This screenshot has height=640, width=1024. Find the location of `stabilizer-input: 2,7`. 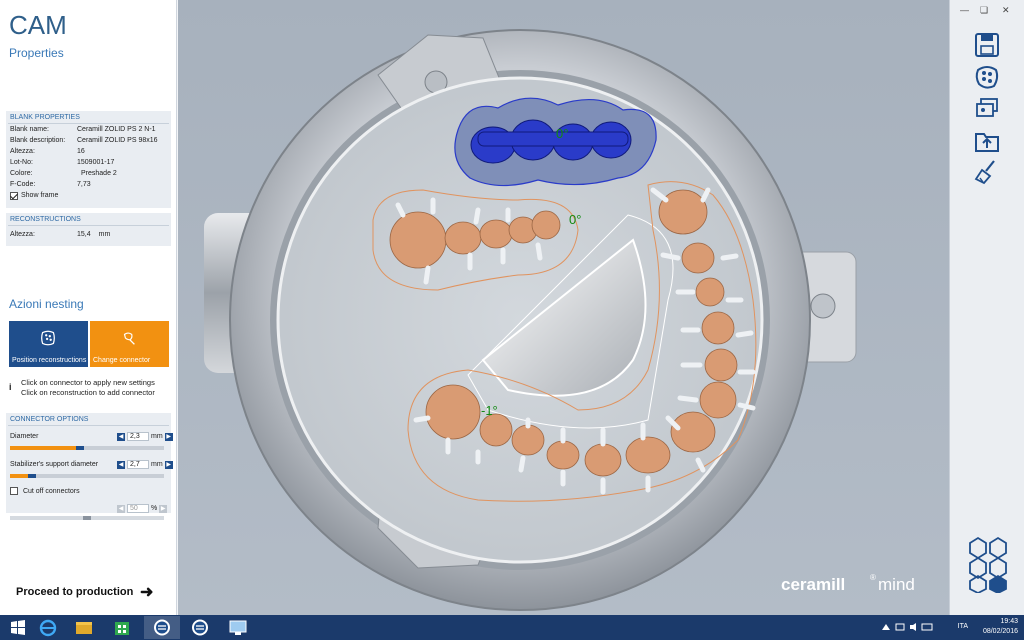

stabilizer-input: 2,7 is located at coordinates (138, 464).